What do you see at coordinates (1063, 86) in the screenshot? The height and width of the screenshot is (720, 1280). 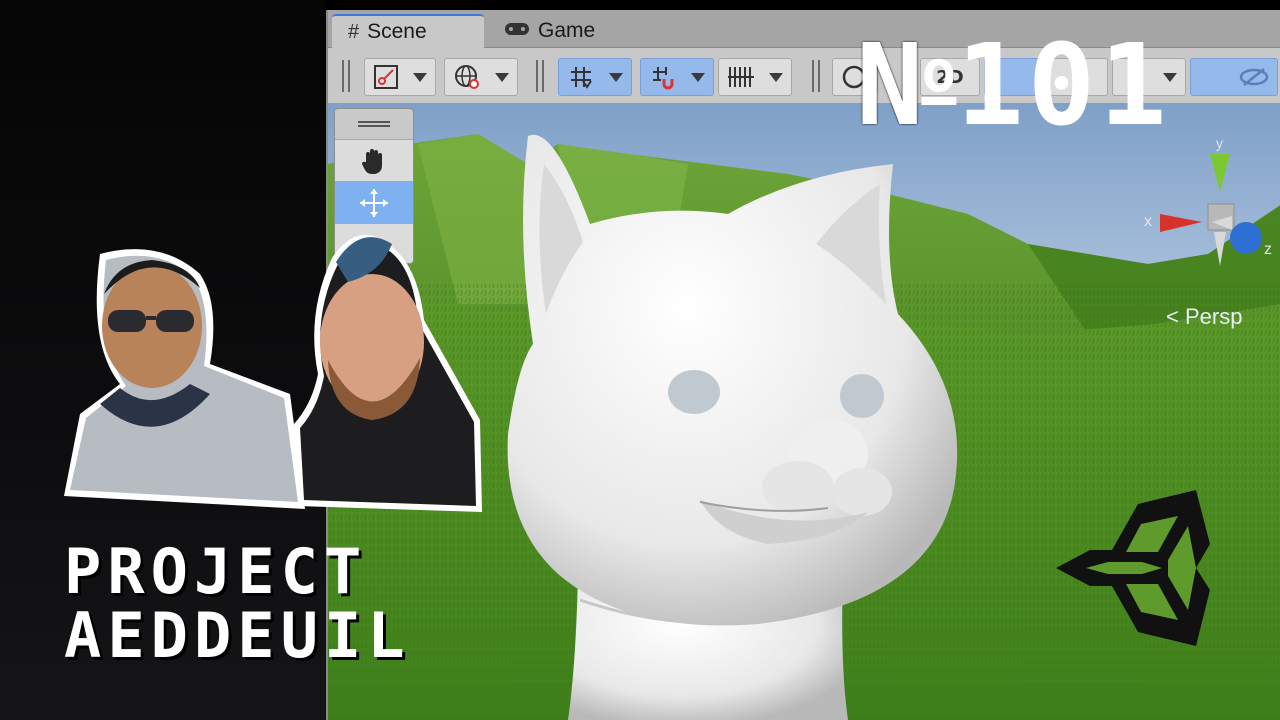 I see `episode-number: 101` at bounding box center [1063, 86].